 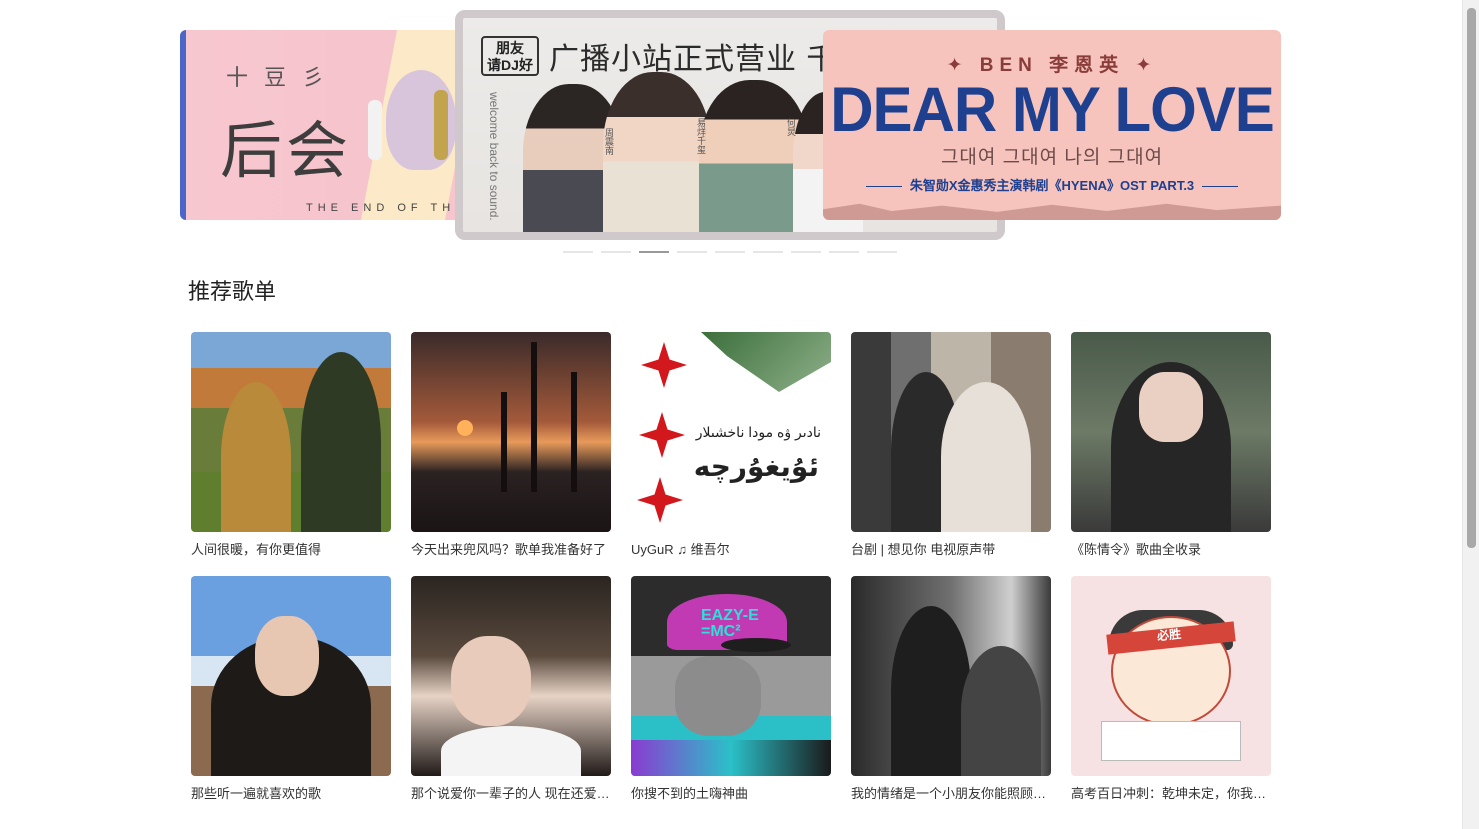 I want to click on hat-text-line: EAZY-E, so click(x=730, y=615).